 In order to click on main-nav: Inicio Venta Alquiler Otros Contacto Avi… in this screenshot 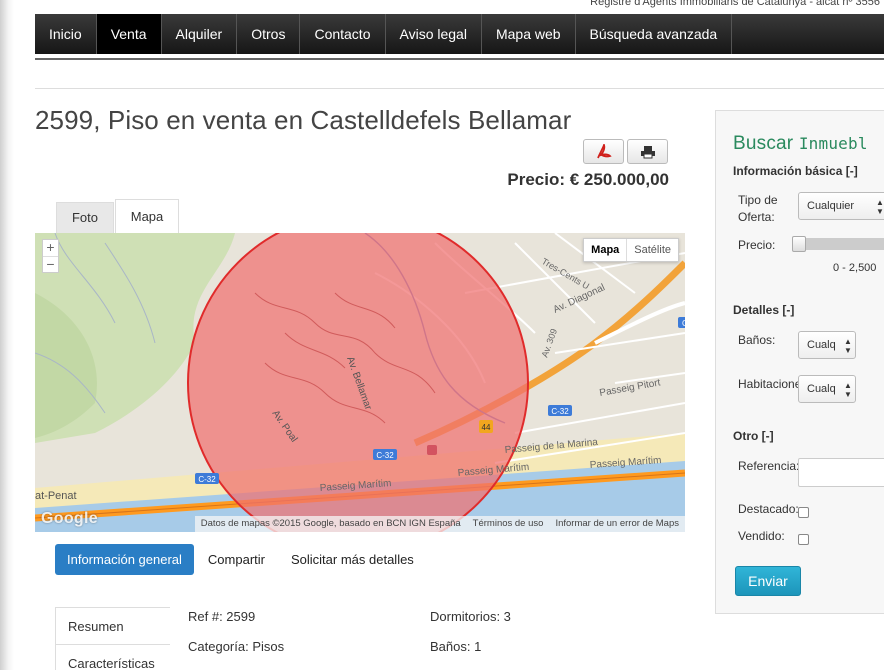, I will do `click(459, 34)`.